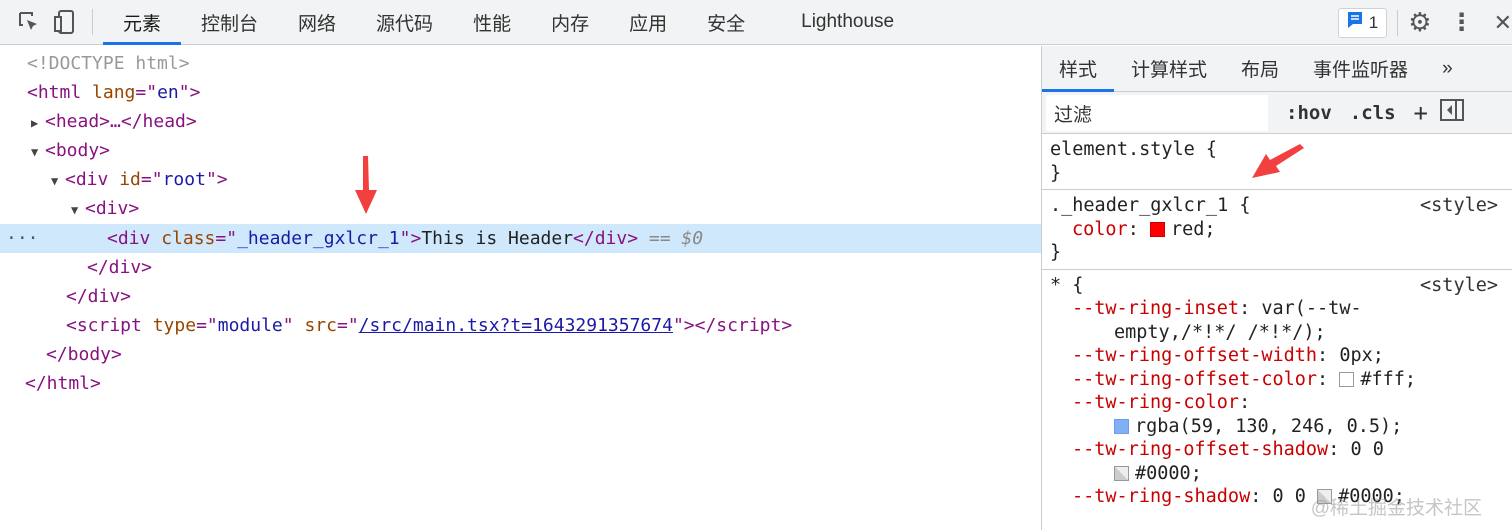 This screenshot has width=1512, height=530. What do you see at coordinates (1373, 113) in the screenshot?
I see `cls-button: .cls` at bounding box center [1373, 113].